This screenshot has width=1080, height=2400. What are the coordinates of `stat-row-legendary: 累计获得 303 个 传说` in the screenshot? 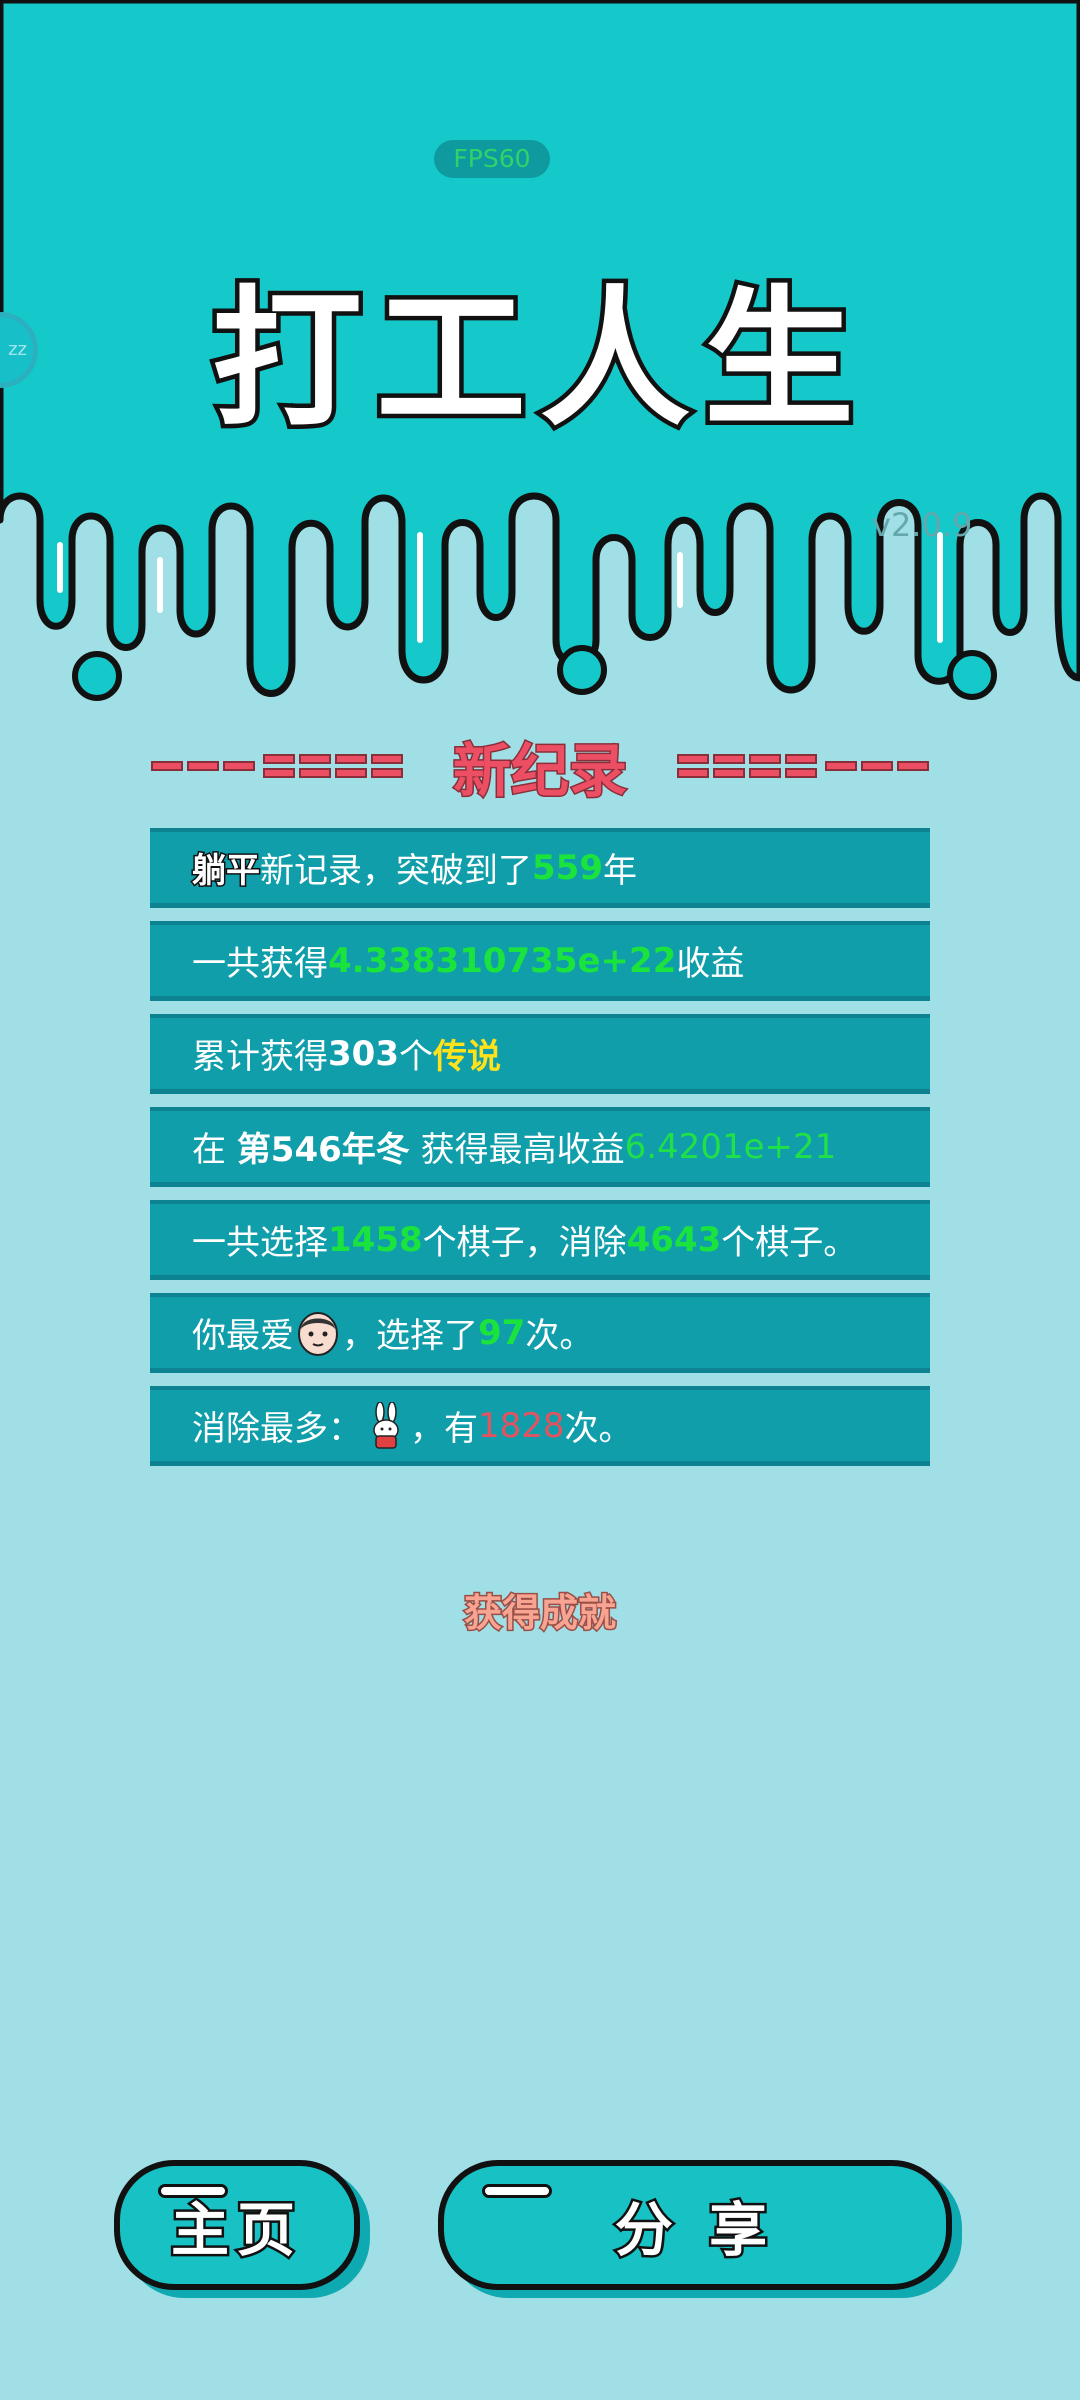 It's located at (540, 1054).